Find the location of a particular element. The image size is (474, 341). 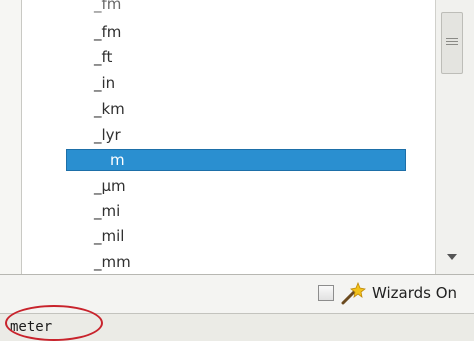

list-item: _ft is located at coordinates (228, 57).